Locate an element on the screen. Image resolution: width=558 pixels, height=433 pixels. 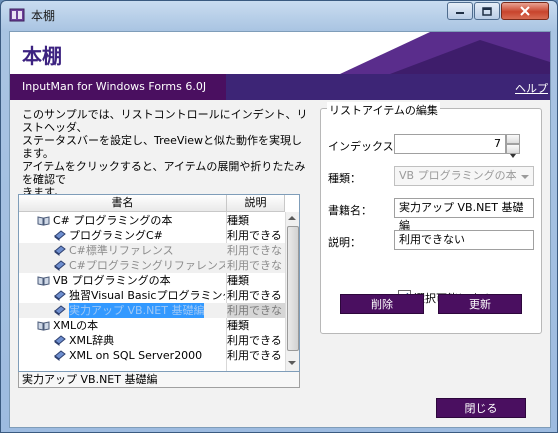
title-bar: 本棚 is located at coordinates (279, 15).